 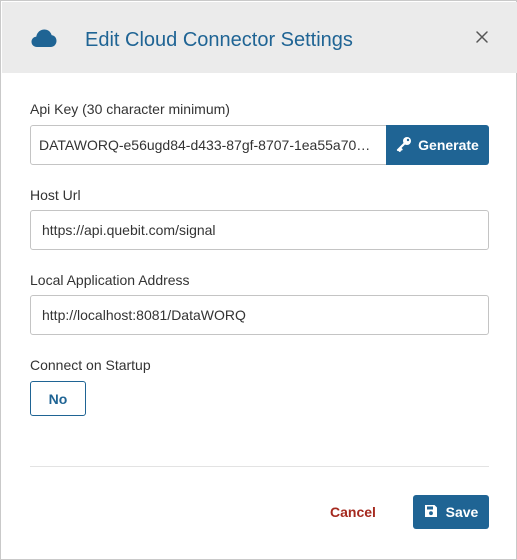 I want to click on api-key-label: Api Key (30 character minimum), so click(x=130, y=109).